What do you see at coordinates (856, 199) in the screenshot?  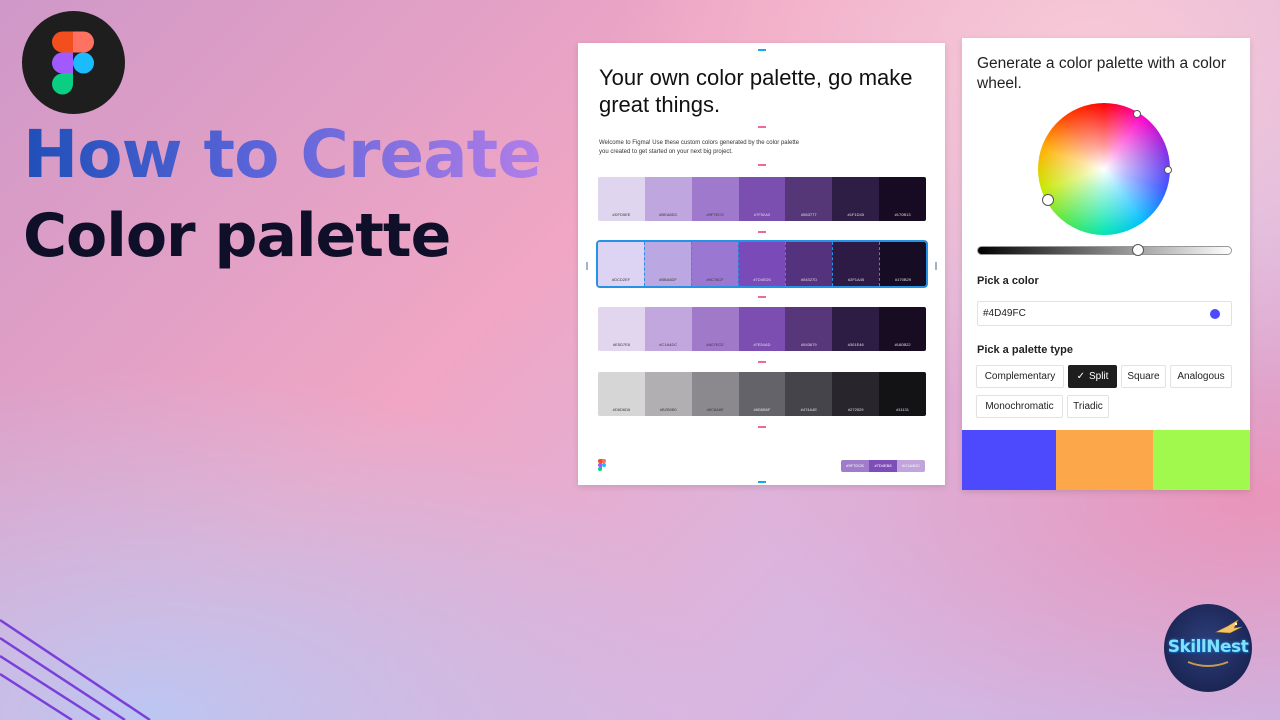 I see `color-swatch: #1F1D45` at bounding box center [856, 199].